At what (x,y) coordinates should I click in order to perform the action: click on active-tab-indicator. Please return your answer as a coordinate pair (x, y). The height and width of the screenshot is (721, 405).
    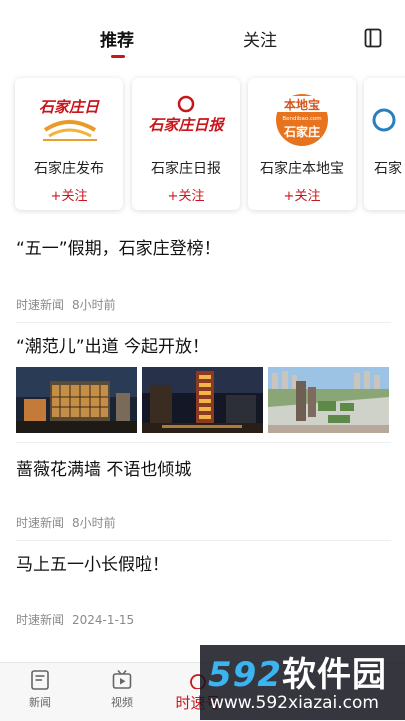
    Looking at the image, I should click on (118, 56).